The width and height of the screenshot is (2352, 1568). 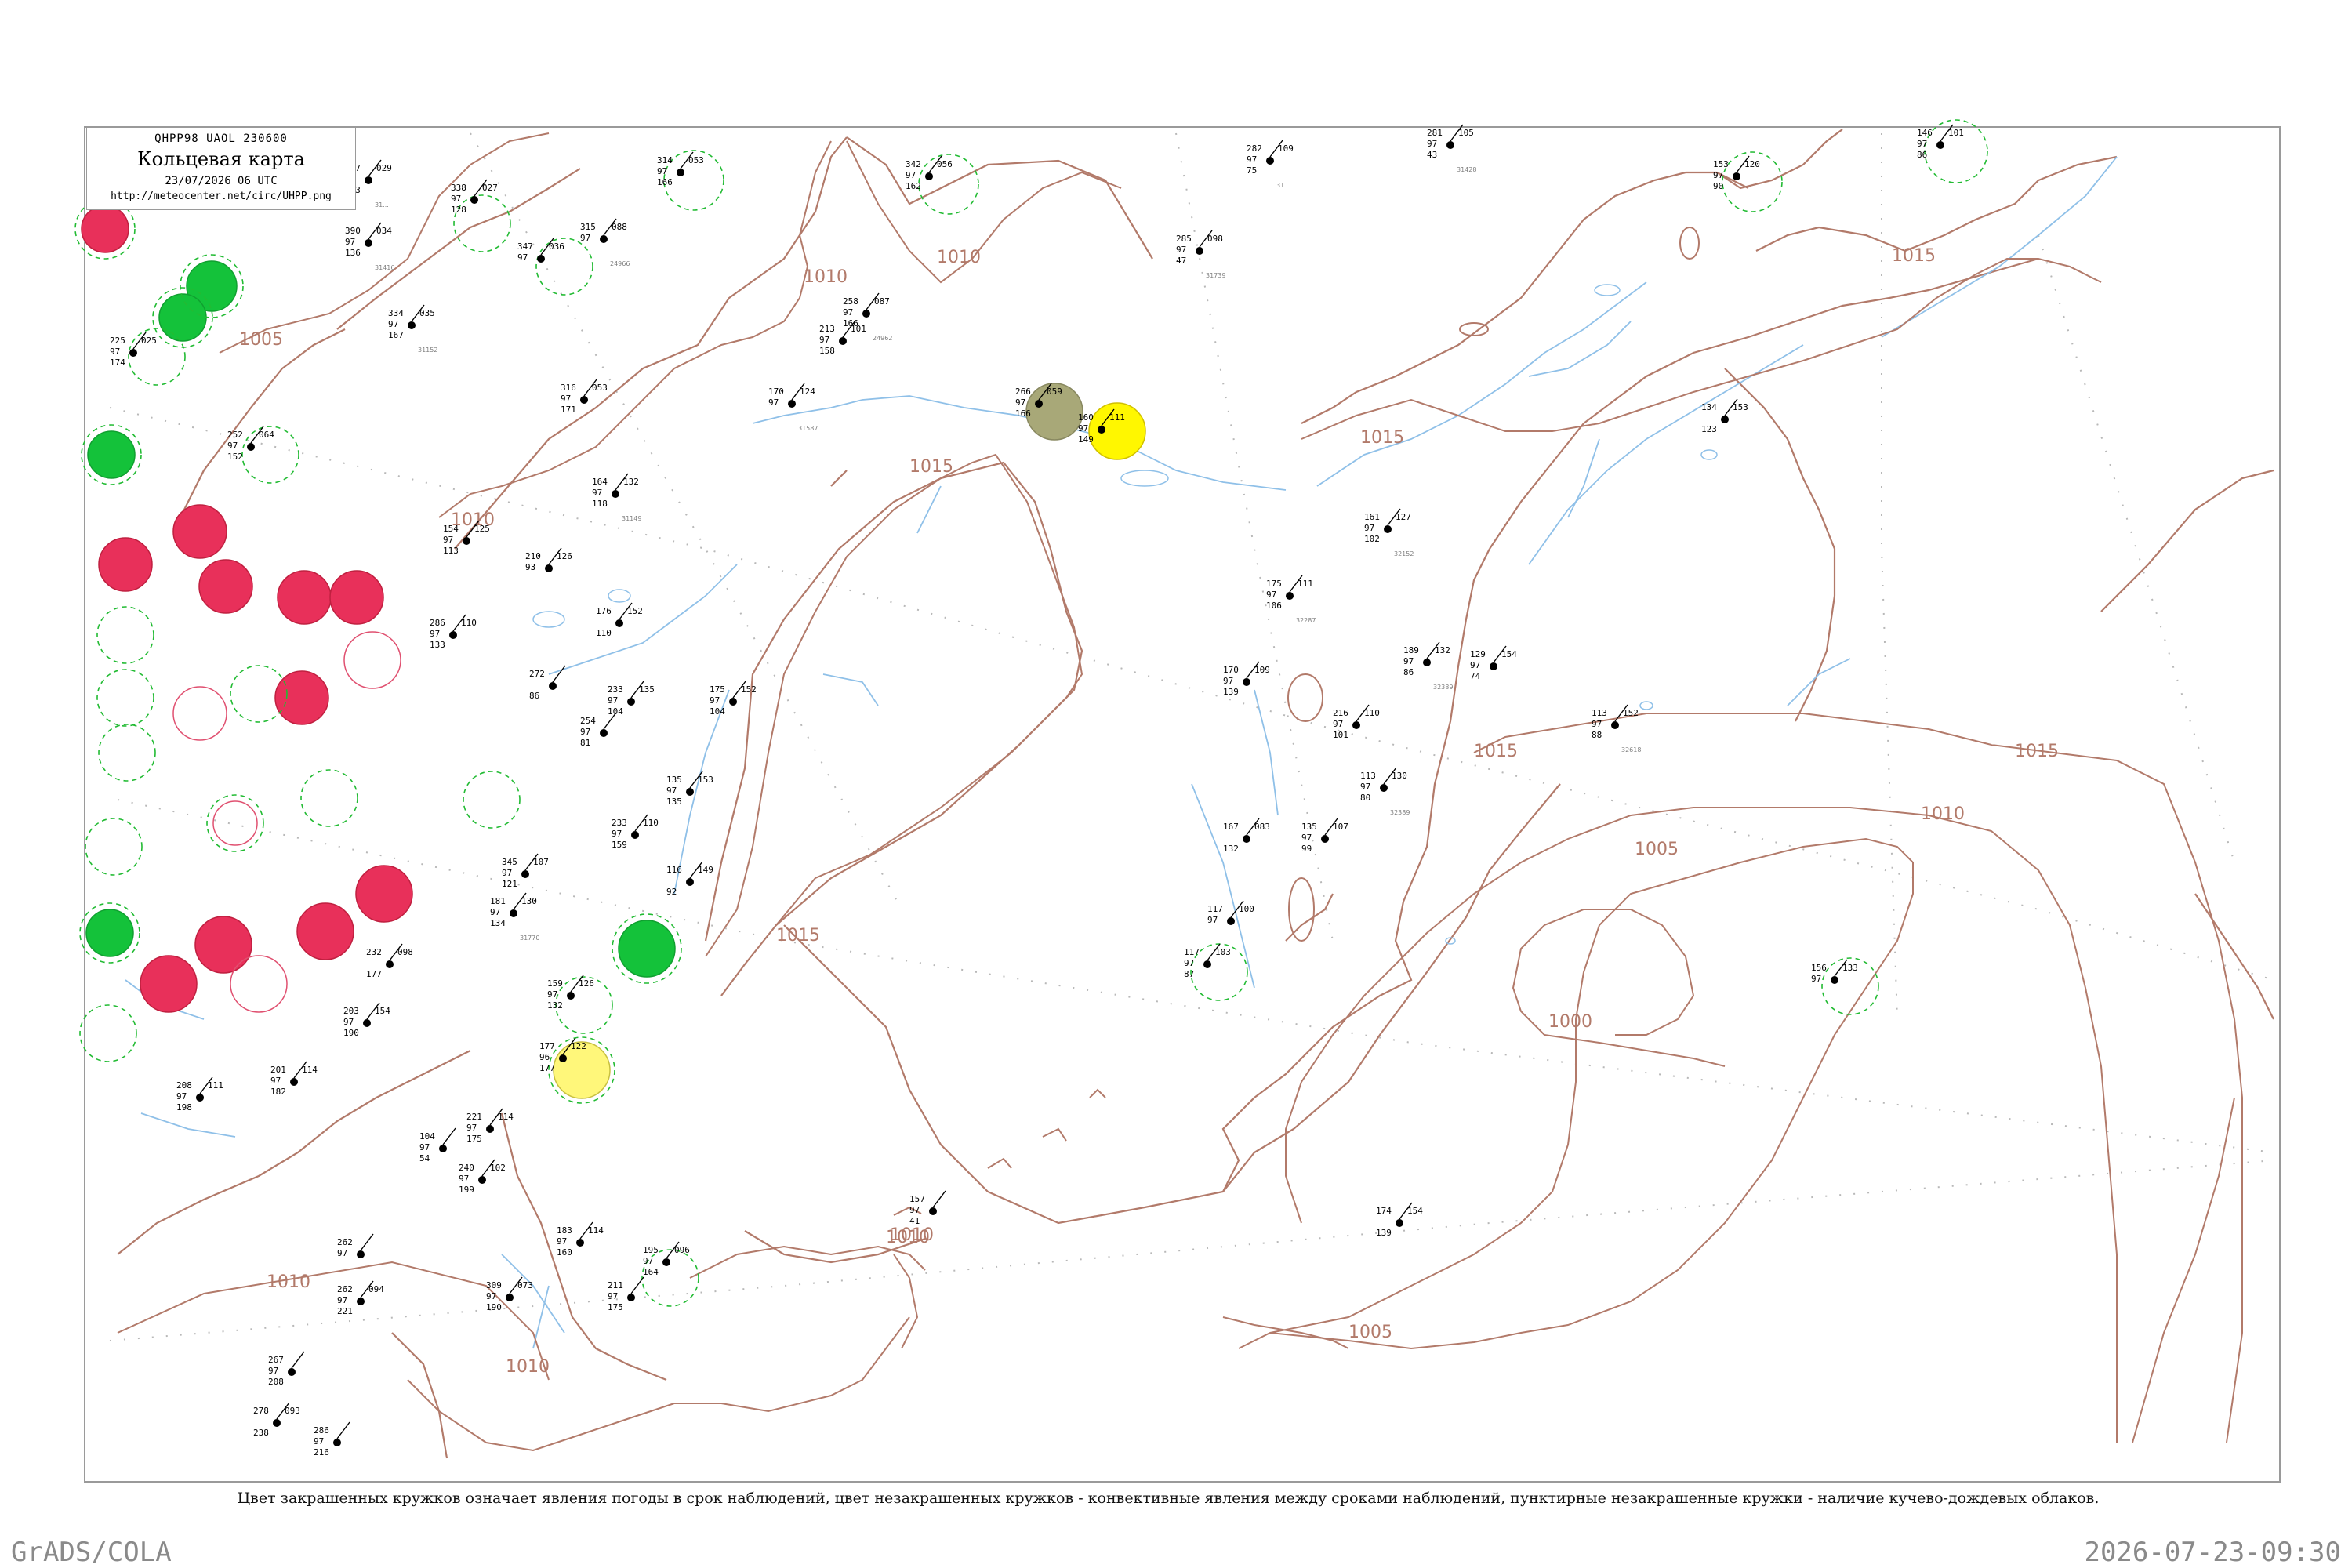 What do you see at coordinates (1956, 133) in the screenshot?
I see `station-tendency: 101` at bounding box center [1956, 133].